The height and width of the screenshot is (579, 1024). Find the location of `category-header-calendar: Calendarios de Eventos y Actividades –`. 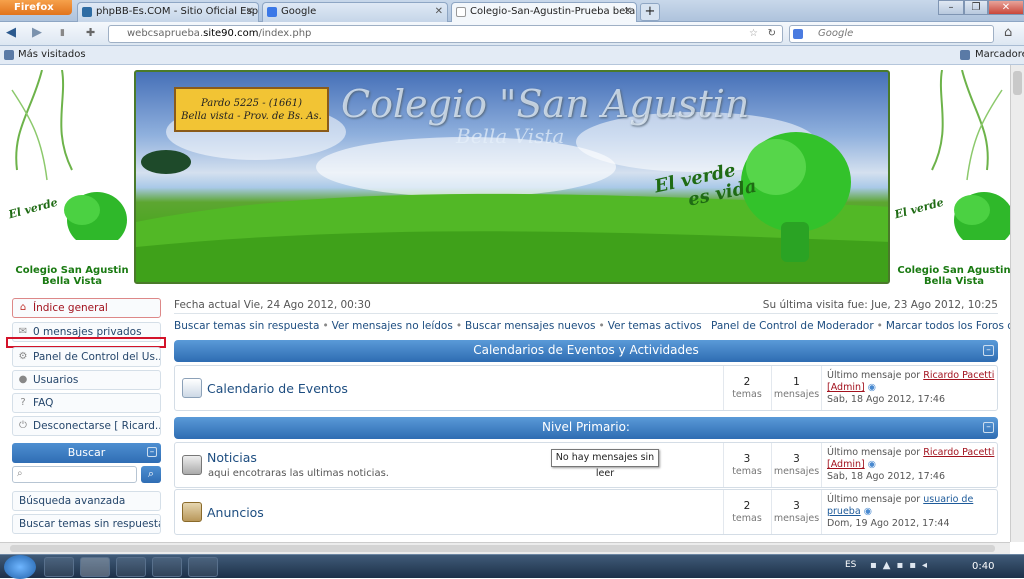

category-header-calendar: Calendarios de Eventos y Actividades – is located at coordinates (586, 351).